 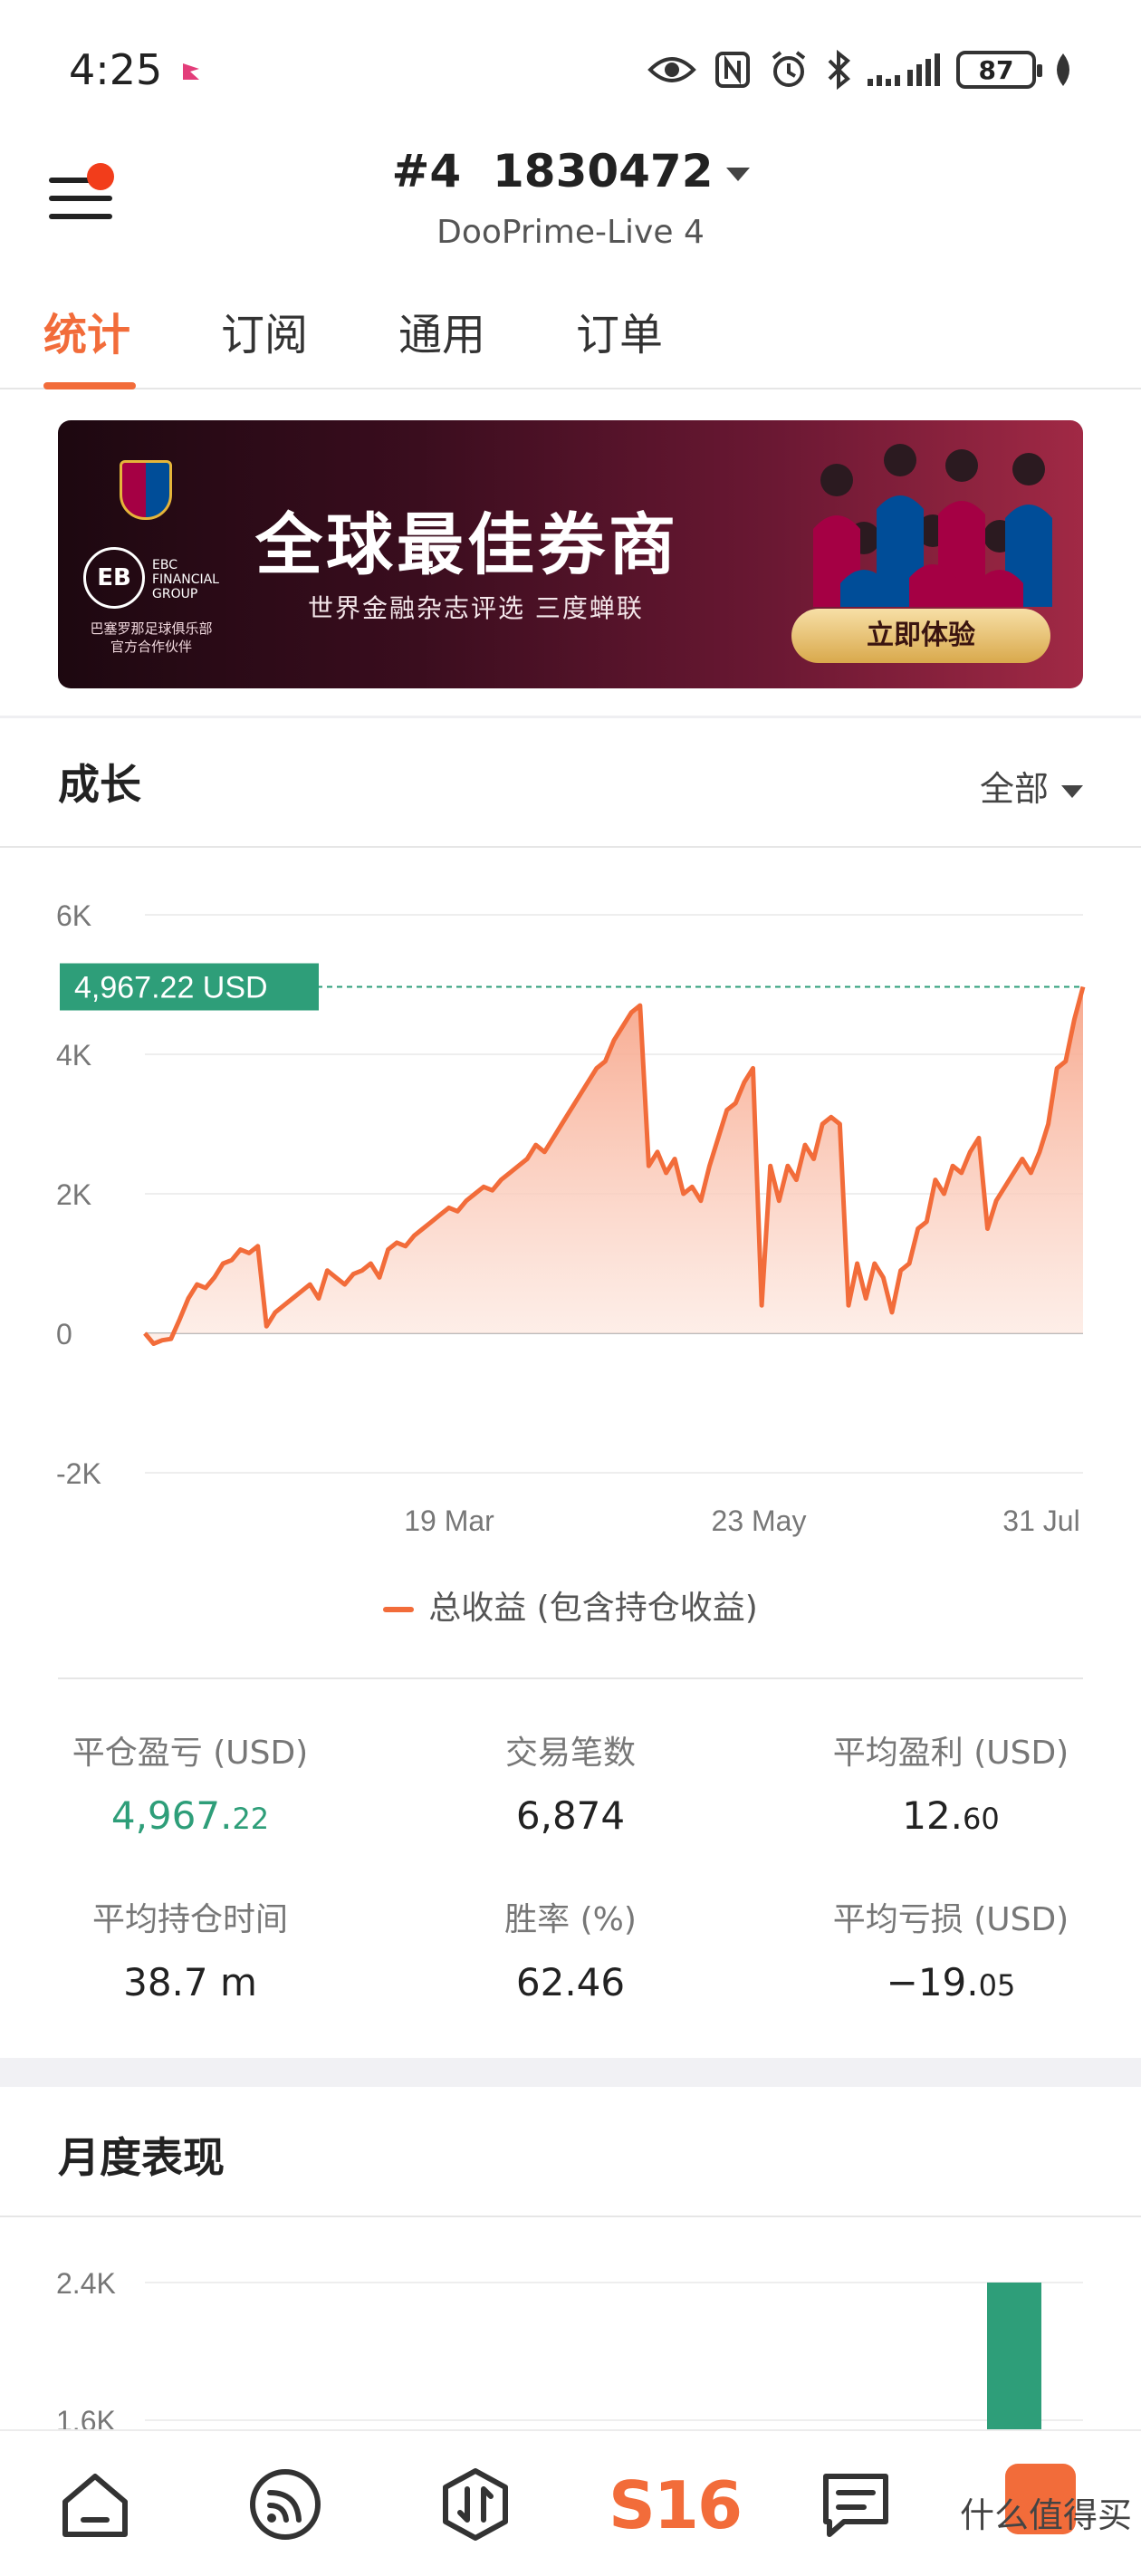 What do you see at coordinates (950, 1753) in the screenshot?
I see `stat-label: 平均盈利 (USD)` at bounding box center [950, 1753].